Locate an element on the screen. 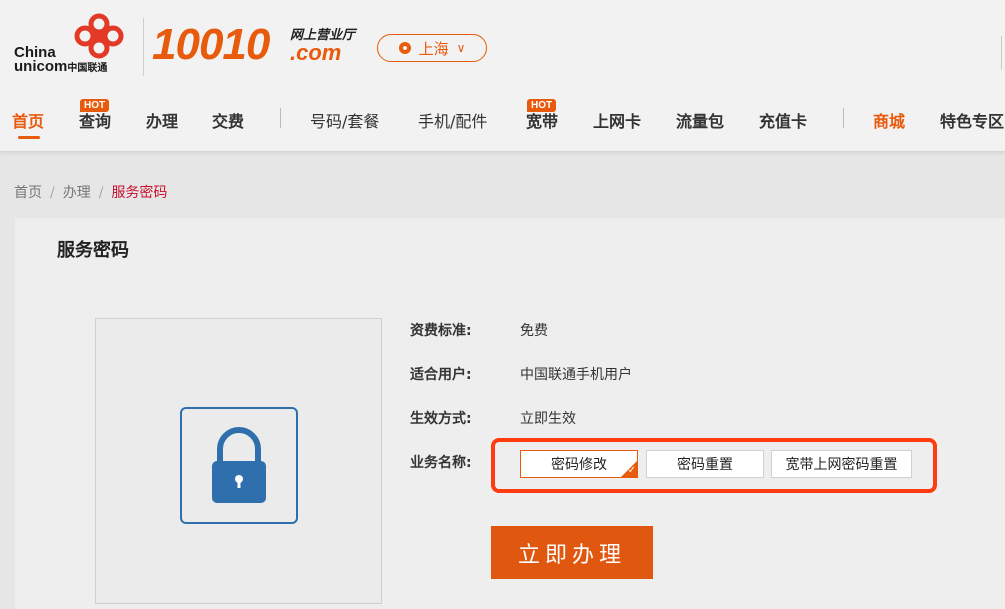 The image size is (1005, 609). logo-cn: 中国联通 is located at coordinates (87, 68).